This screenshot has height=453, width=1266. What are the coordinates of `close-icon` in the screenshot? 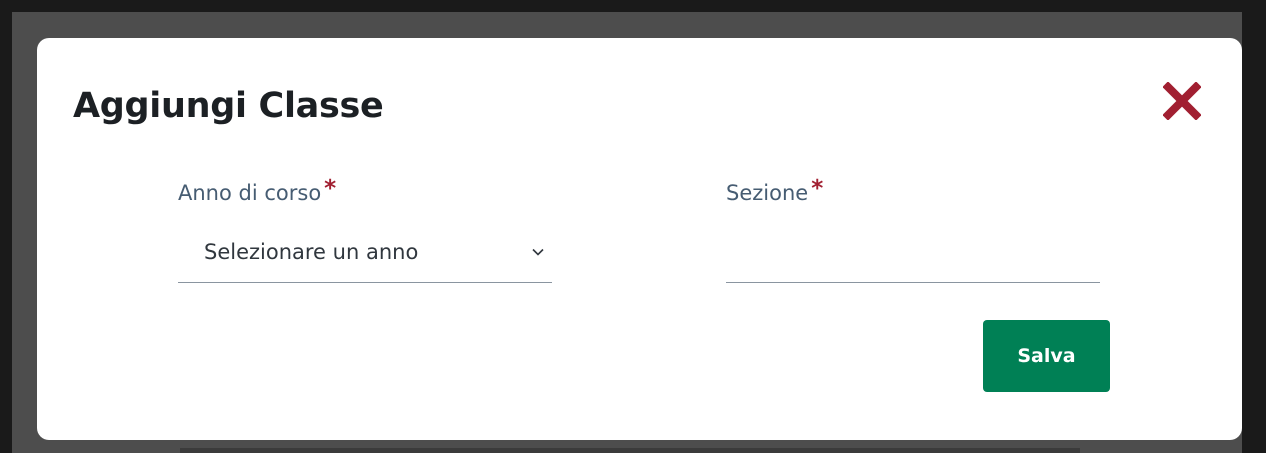 It's located at (1182, 101).